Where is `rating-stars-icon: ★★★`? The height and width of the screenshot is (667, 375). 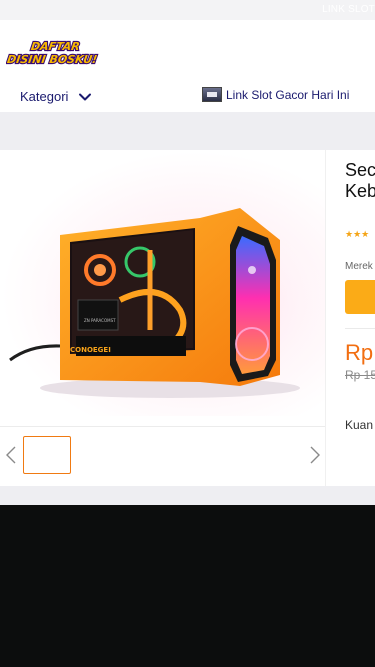
rating-stars-icon: ★★★ is located at coordinates (357, 234).